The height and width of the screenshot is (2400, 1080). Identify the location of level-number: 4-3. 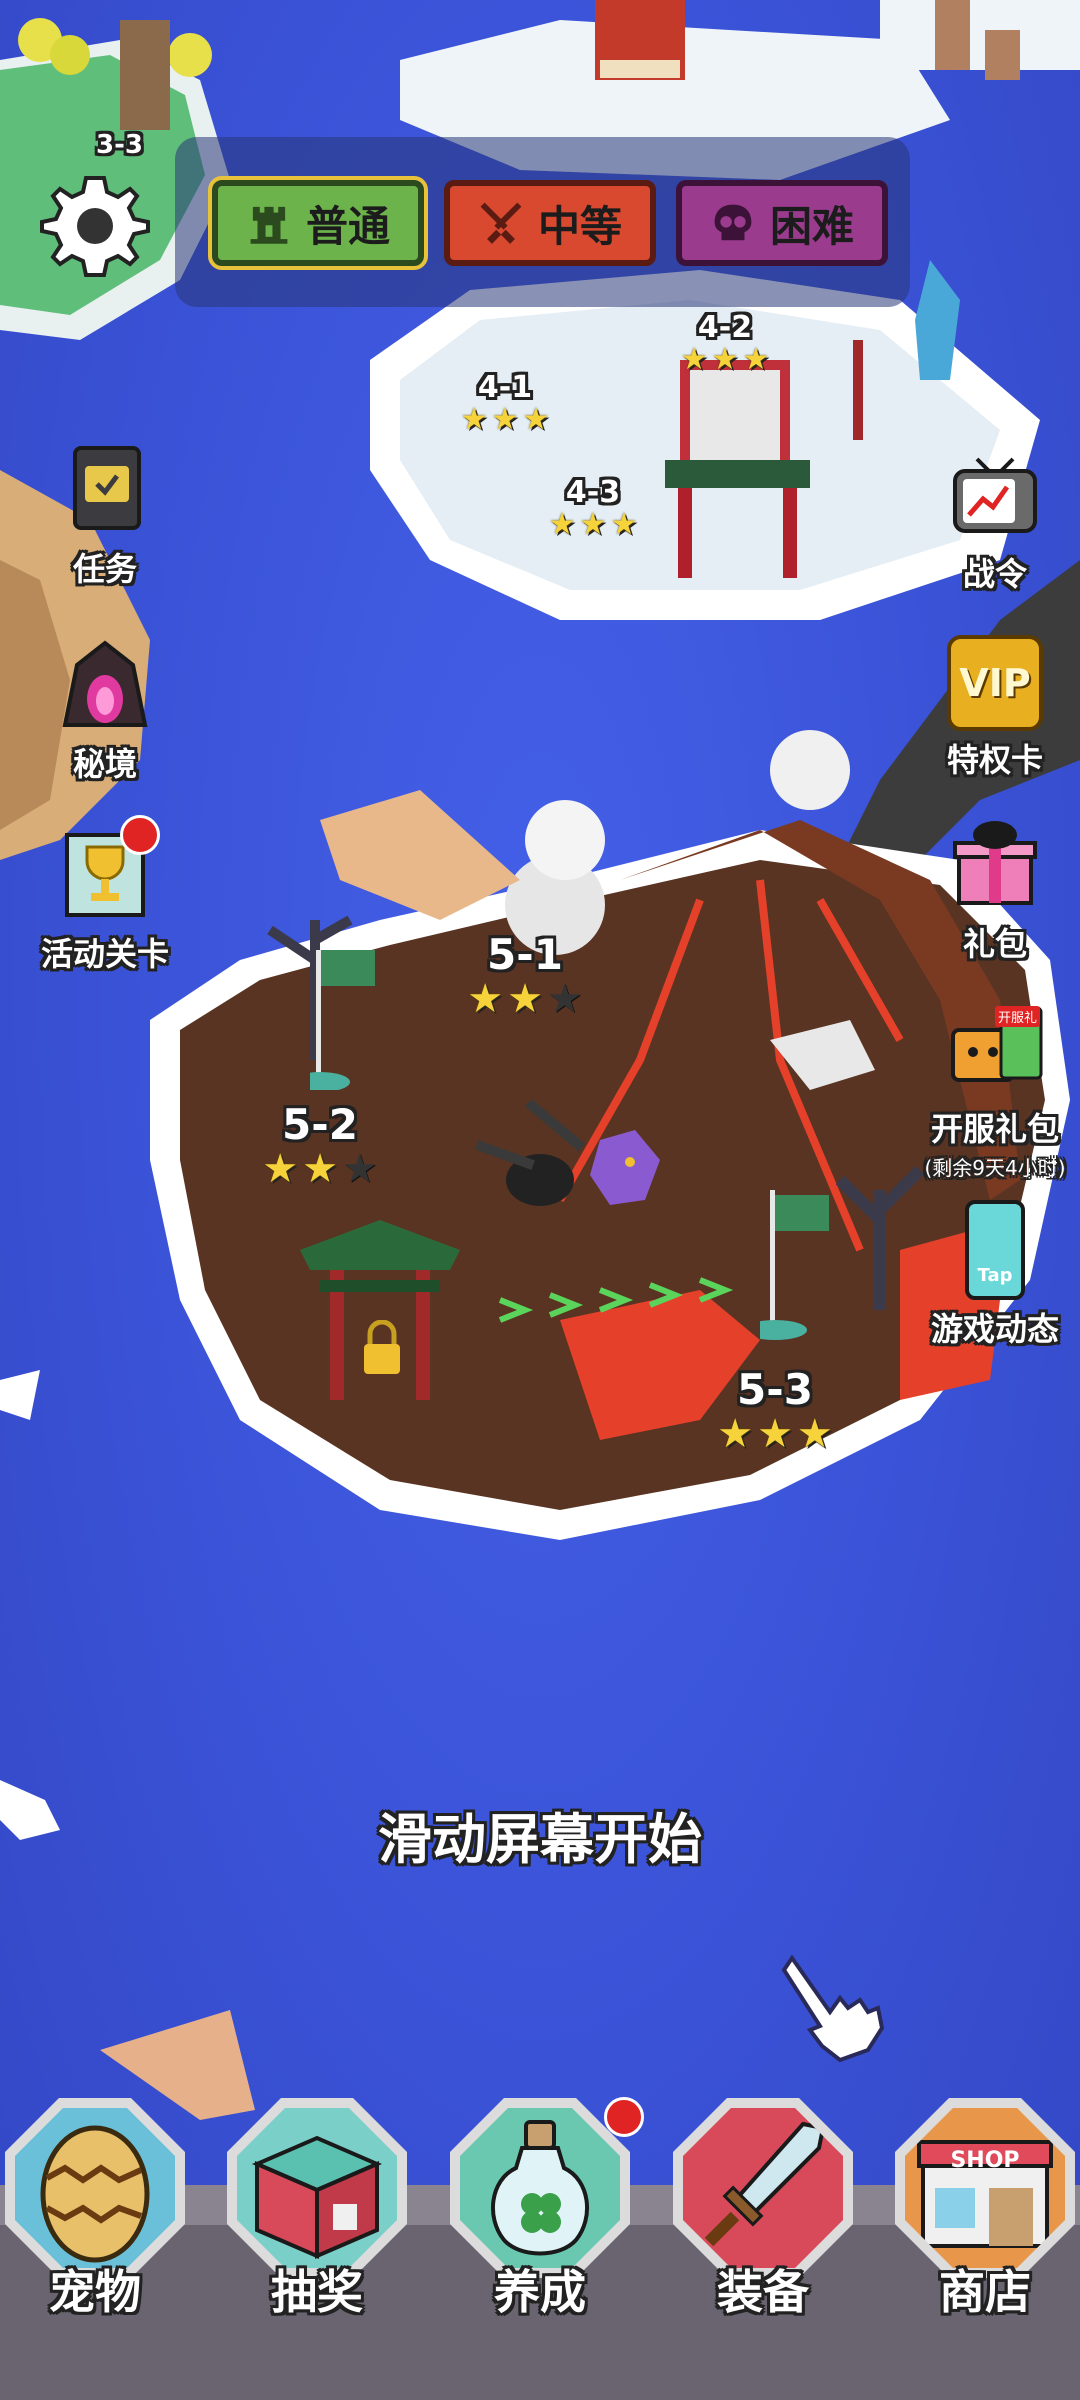
(593, 492).